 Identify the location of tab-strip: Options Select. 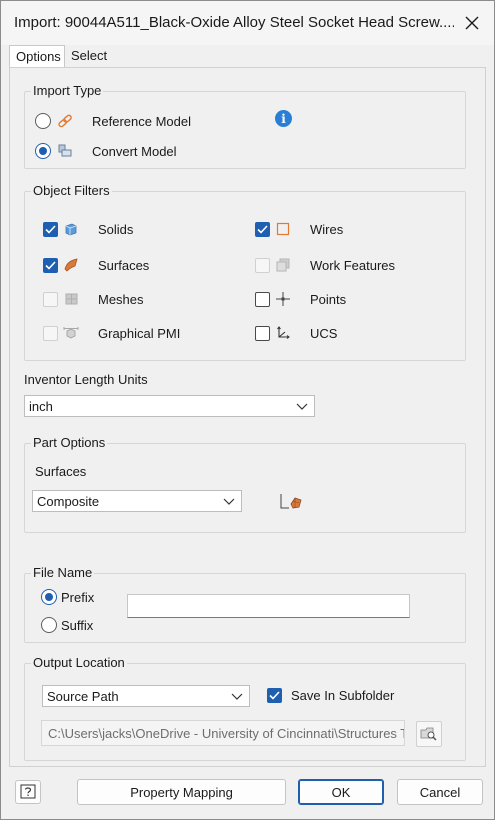
(247, 56).